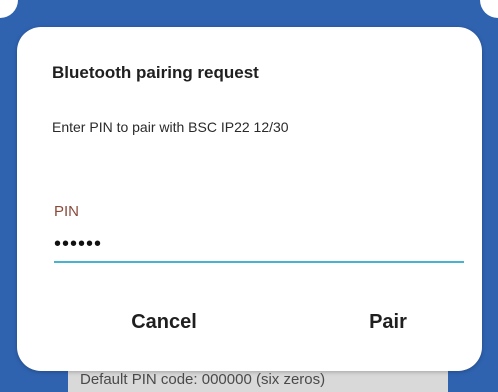 The height and width of the screenshot is (392, 498). Describe the element at coordinates (203, 379) in the screenshot. I see `default-pin-hint: Default PIN code: 000000 (six zeros)` at that location.